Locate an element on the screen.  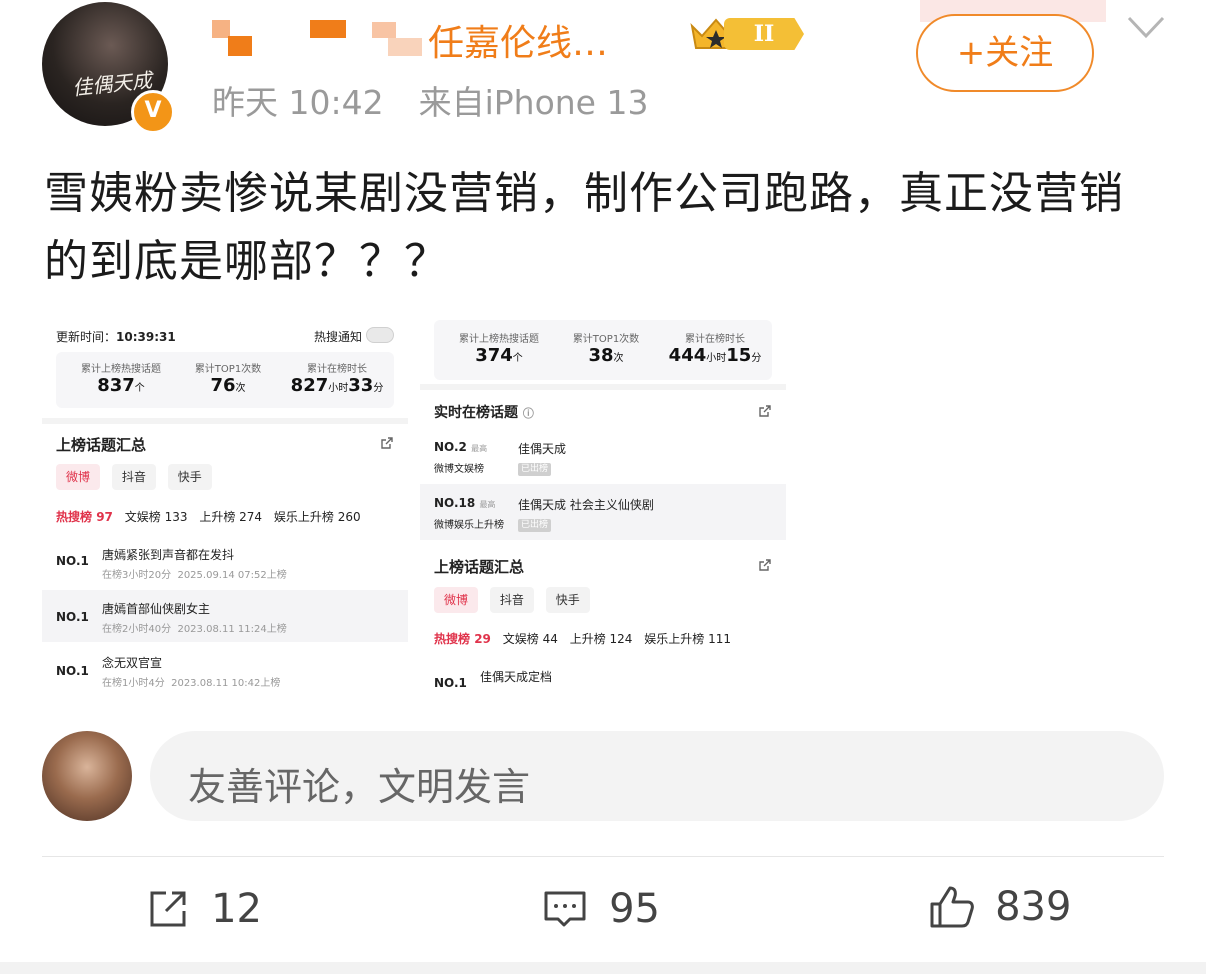
list-item: NO.18 最高 微博娱乐上升榜 佳偶天成 社会主义仙侠剧 已出榜 is located at coordinates (603, 512).